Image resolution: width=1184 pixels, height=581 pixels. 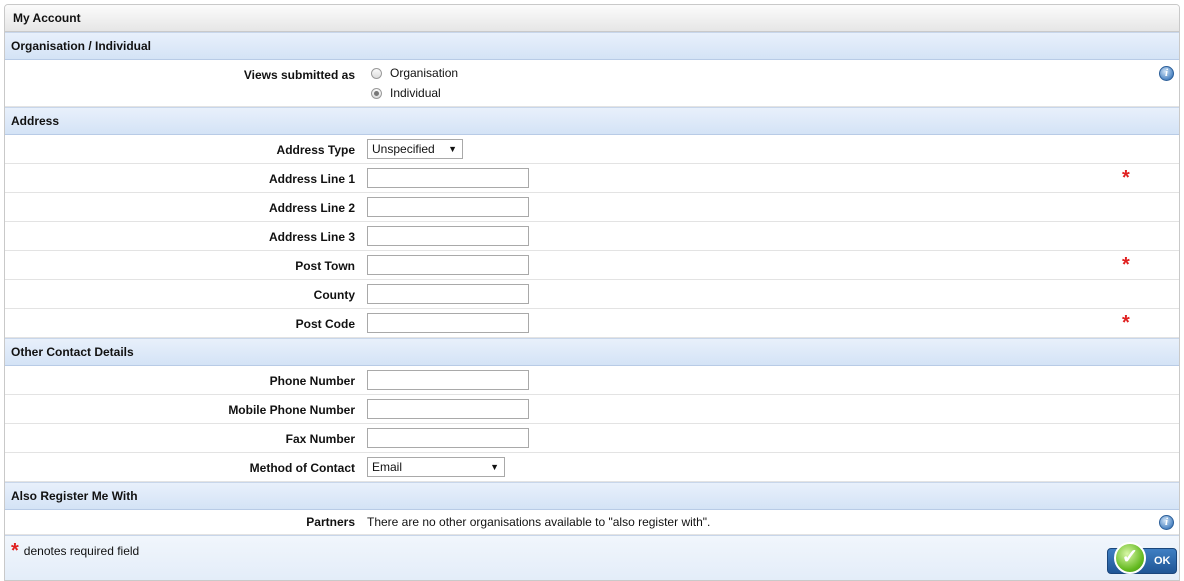 I want to click on county-field, so click(x=448, y=294).